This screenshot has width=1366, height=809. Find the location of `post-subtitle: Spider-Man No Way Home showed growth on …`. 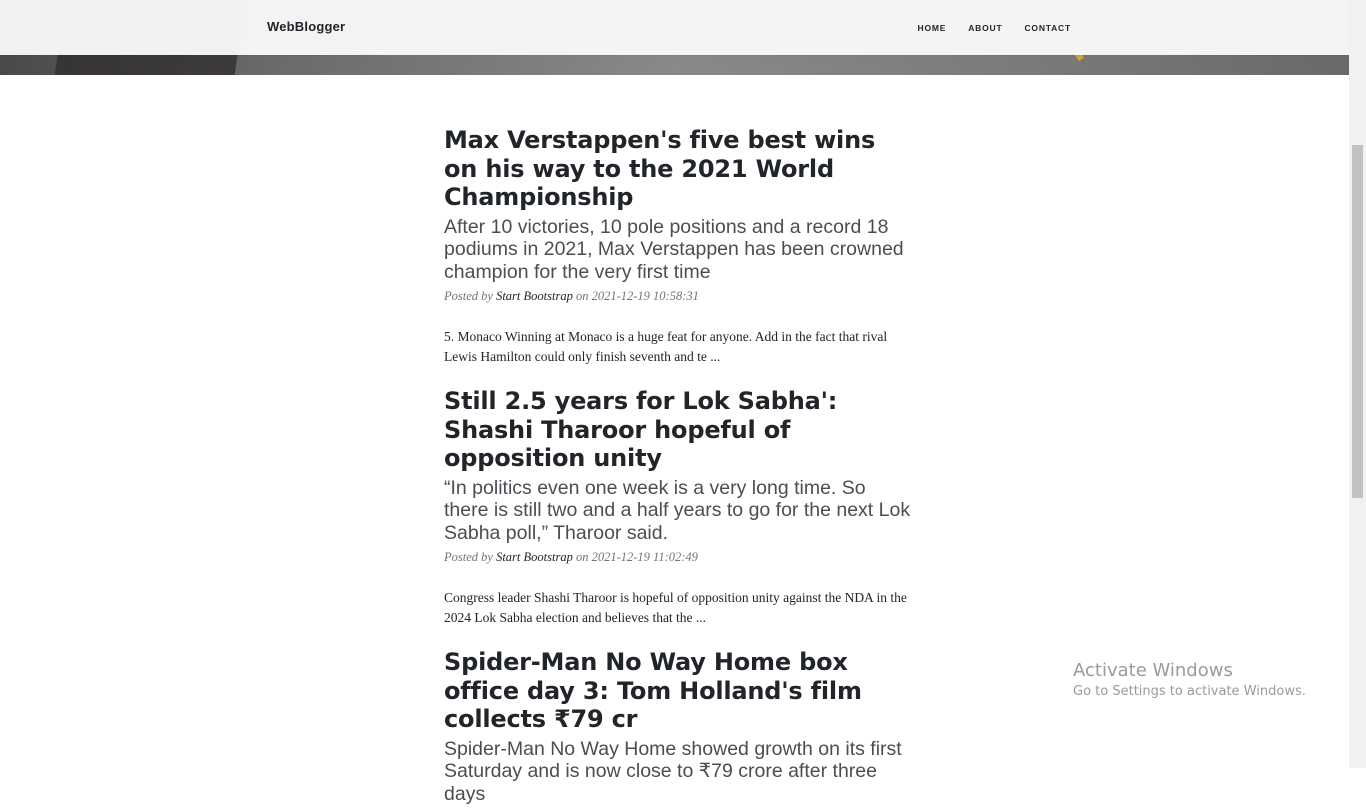

post-subtitle: Spider-Man No Way Home showed growth on … is located at coordinates (679, 772).